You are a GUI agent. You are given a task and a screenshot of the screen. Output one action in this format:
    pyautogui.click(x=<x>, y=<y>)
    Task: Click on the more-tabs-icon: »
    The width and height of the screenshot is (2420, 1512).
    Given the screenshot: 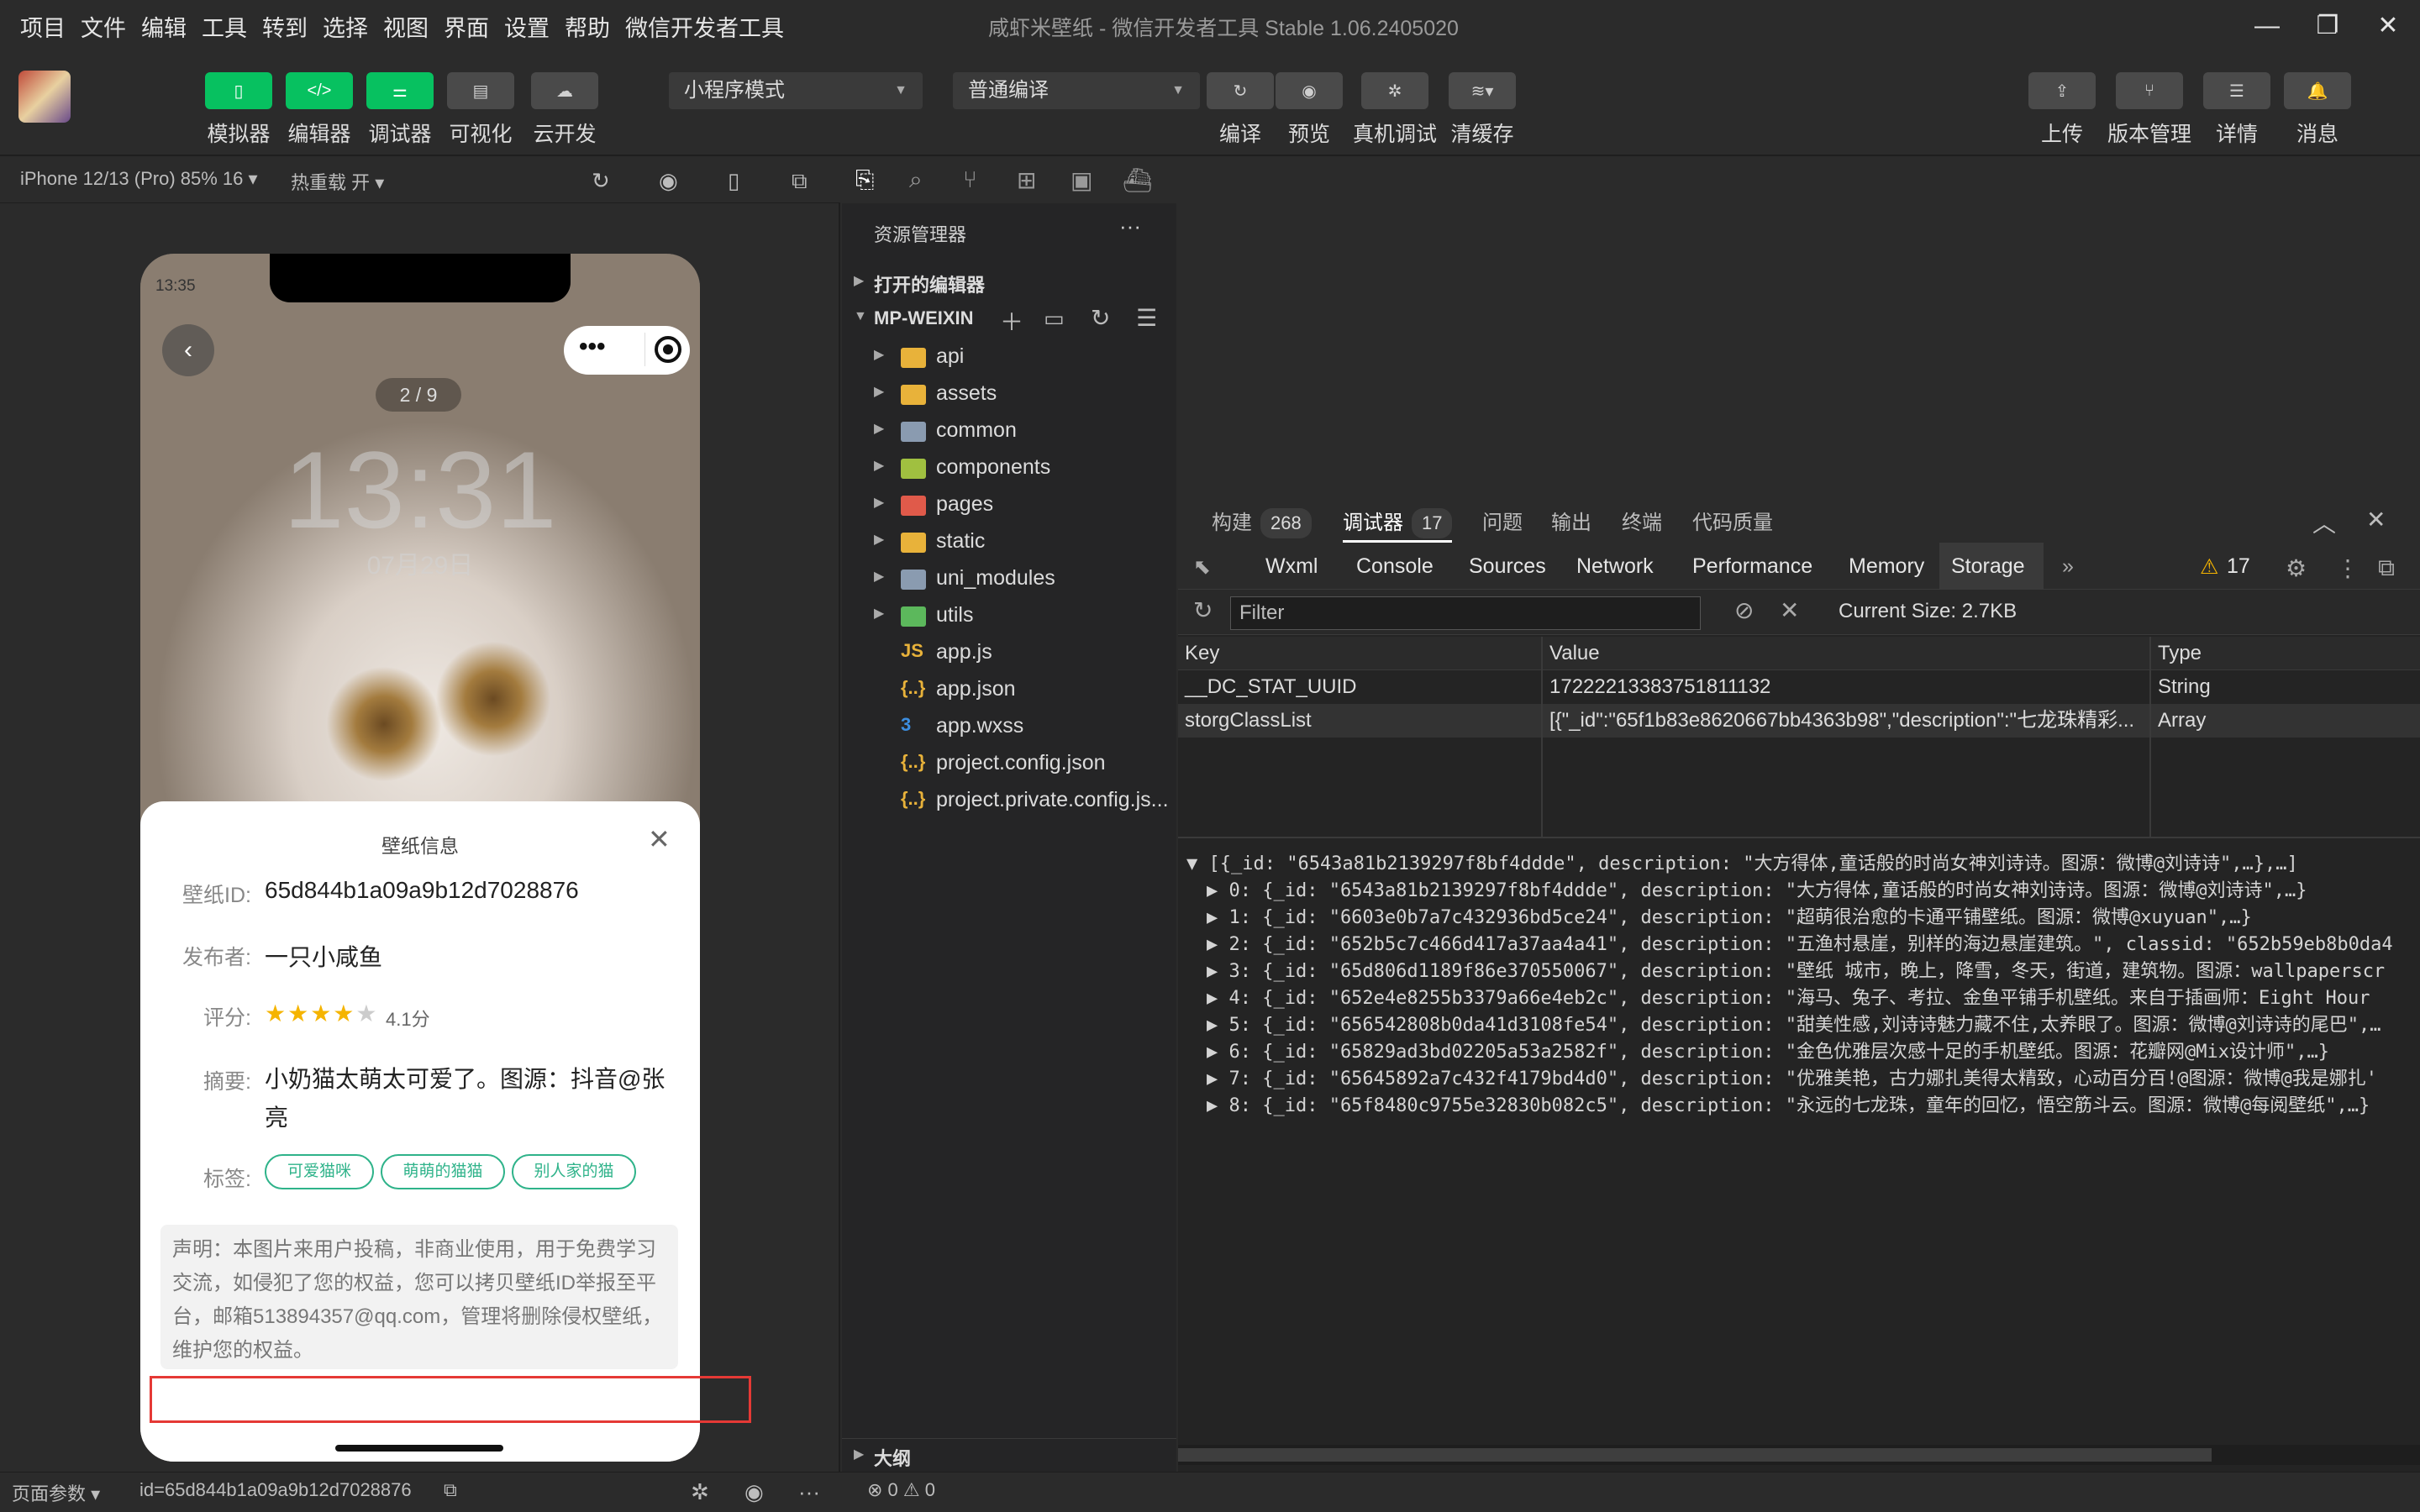 What is the action you would take?
    pyautogui.click(x=2068, y=566)
    